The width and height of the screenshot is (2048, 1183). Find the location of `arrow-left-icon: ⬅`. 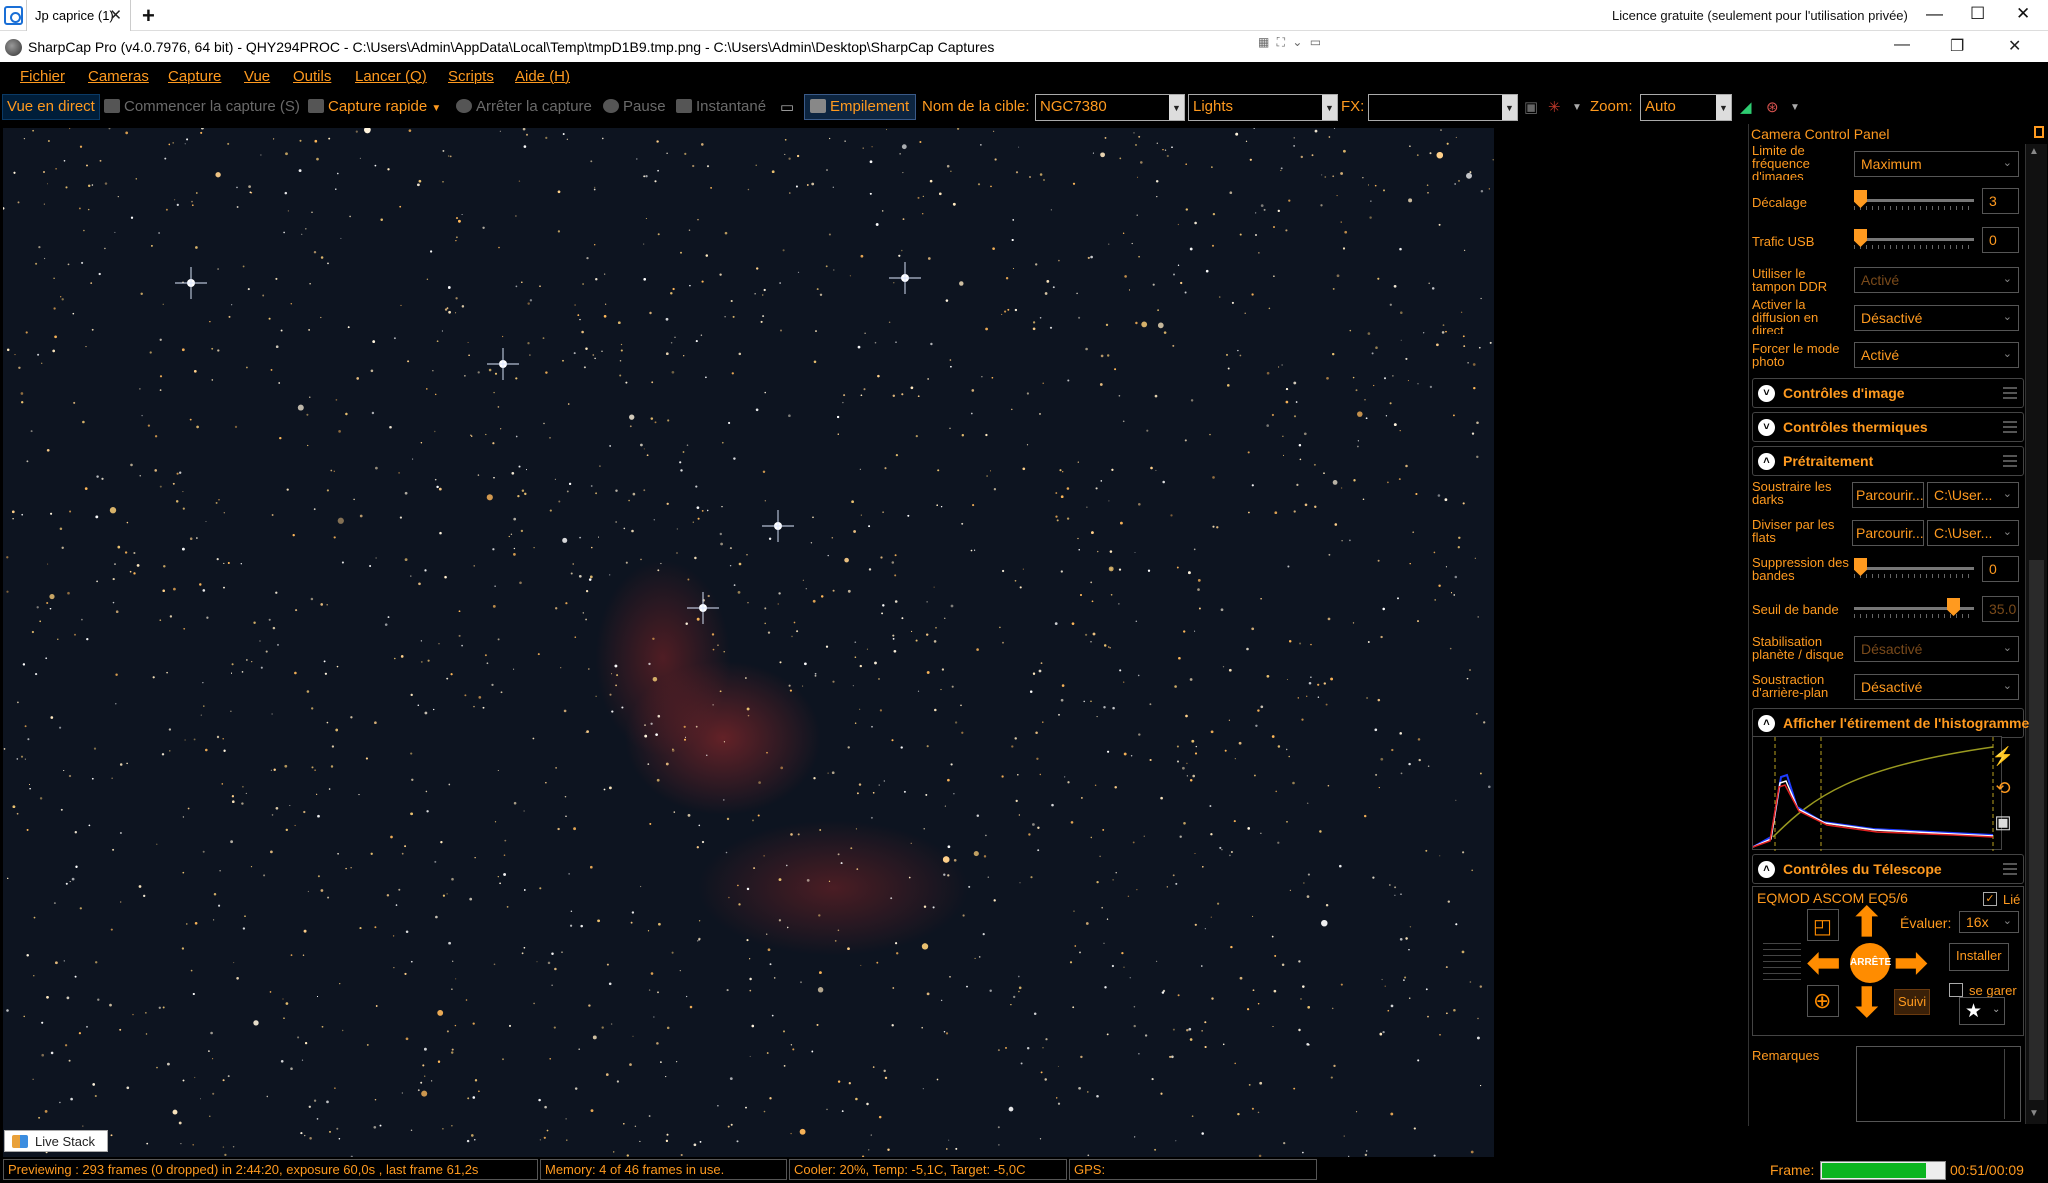

arrow-left-icon: ⬅ is located at coordinates (1824, 963).